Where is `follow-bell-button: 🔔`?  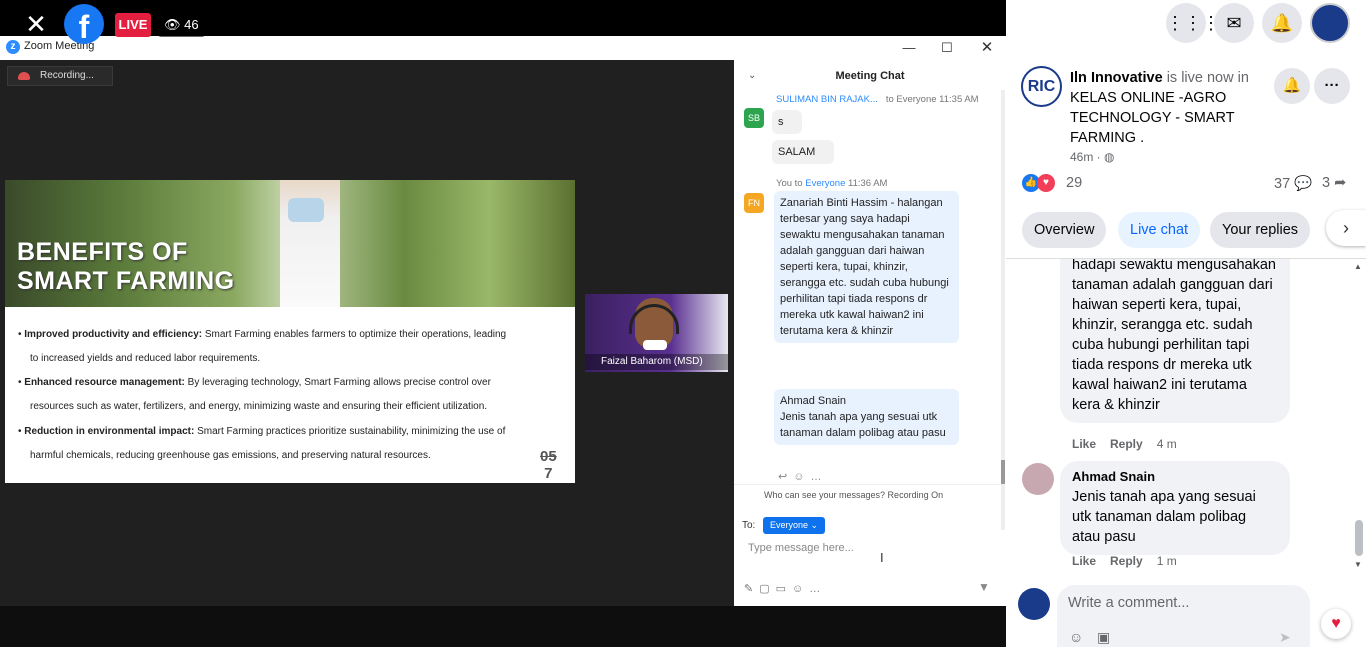
follow-bell-button: 🔔 is located at coordinates (1292, 86).